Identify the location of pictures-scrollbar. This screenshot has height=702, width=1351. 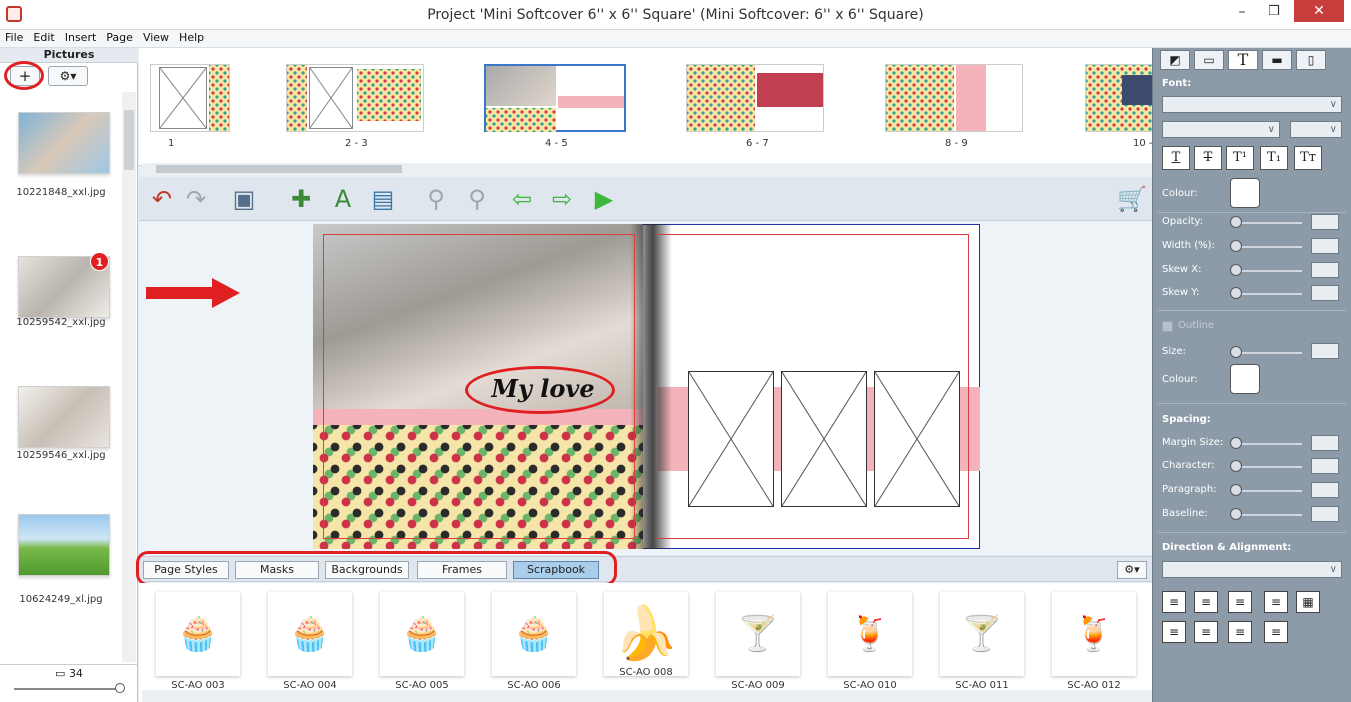
(129, 377).